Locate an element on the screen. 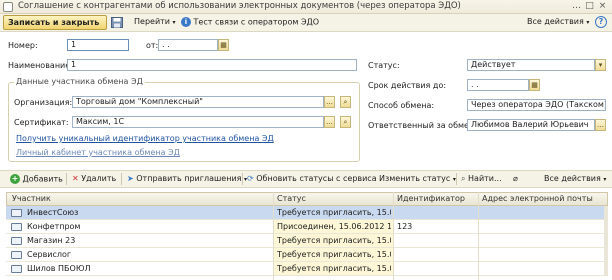  date-input: . . is located at coordinates (188, 45).